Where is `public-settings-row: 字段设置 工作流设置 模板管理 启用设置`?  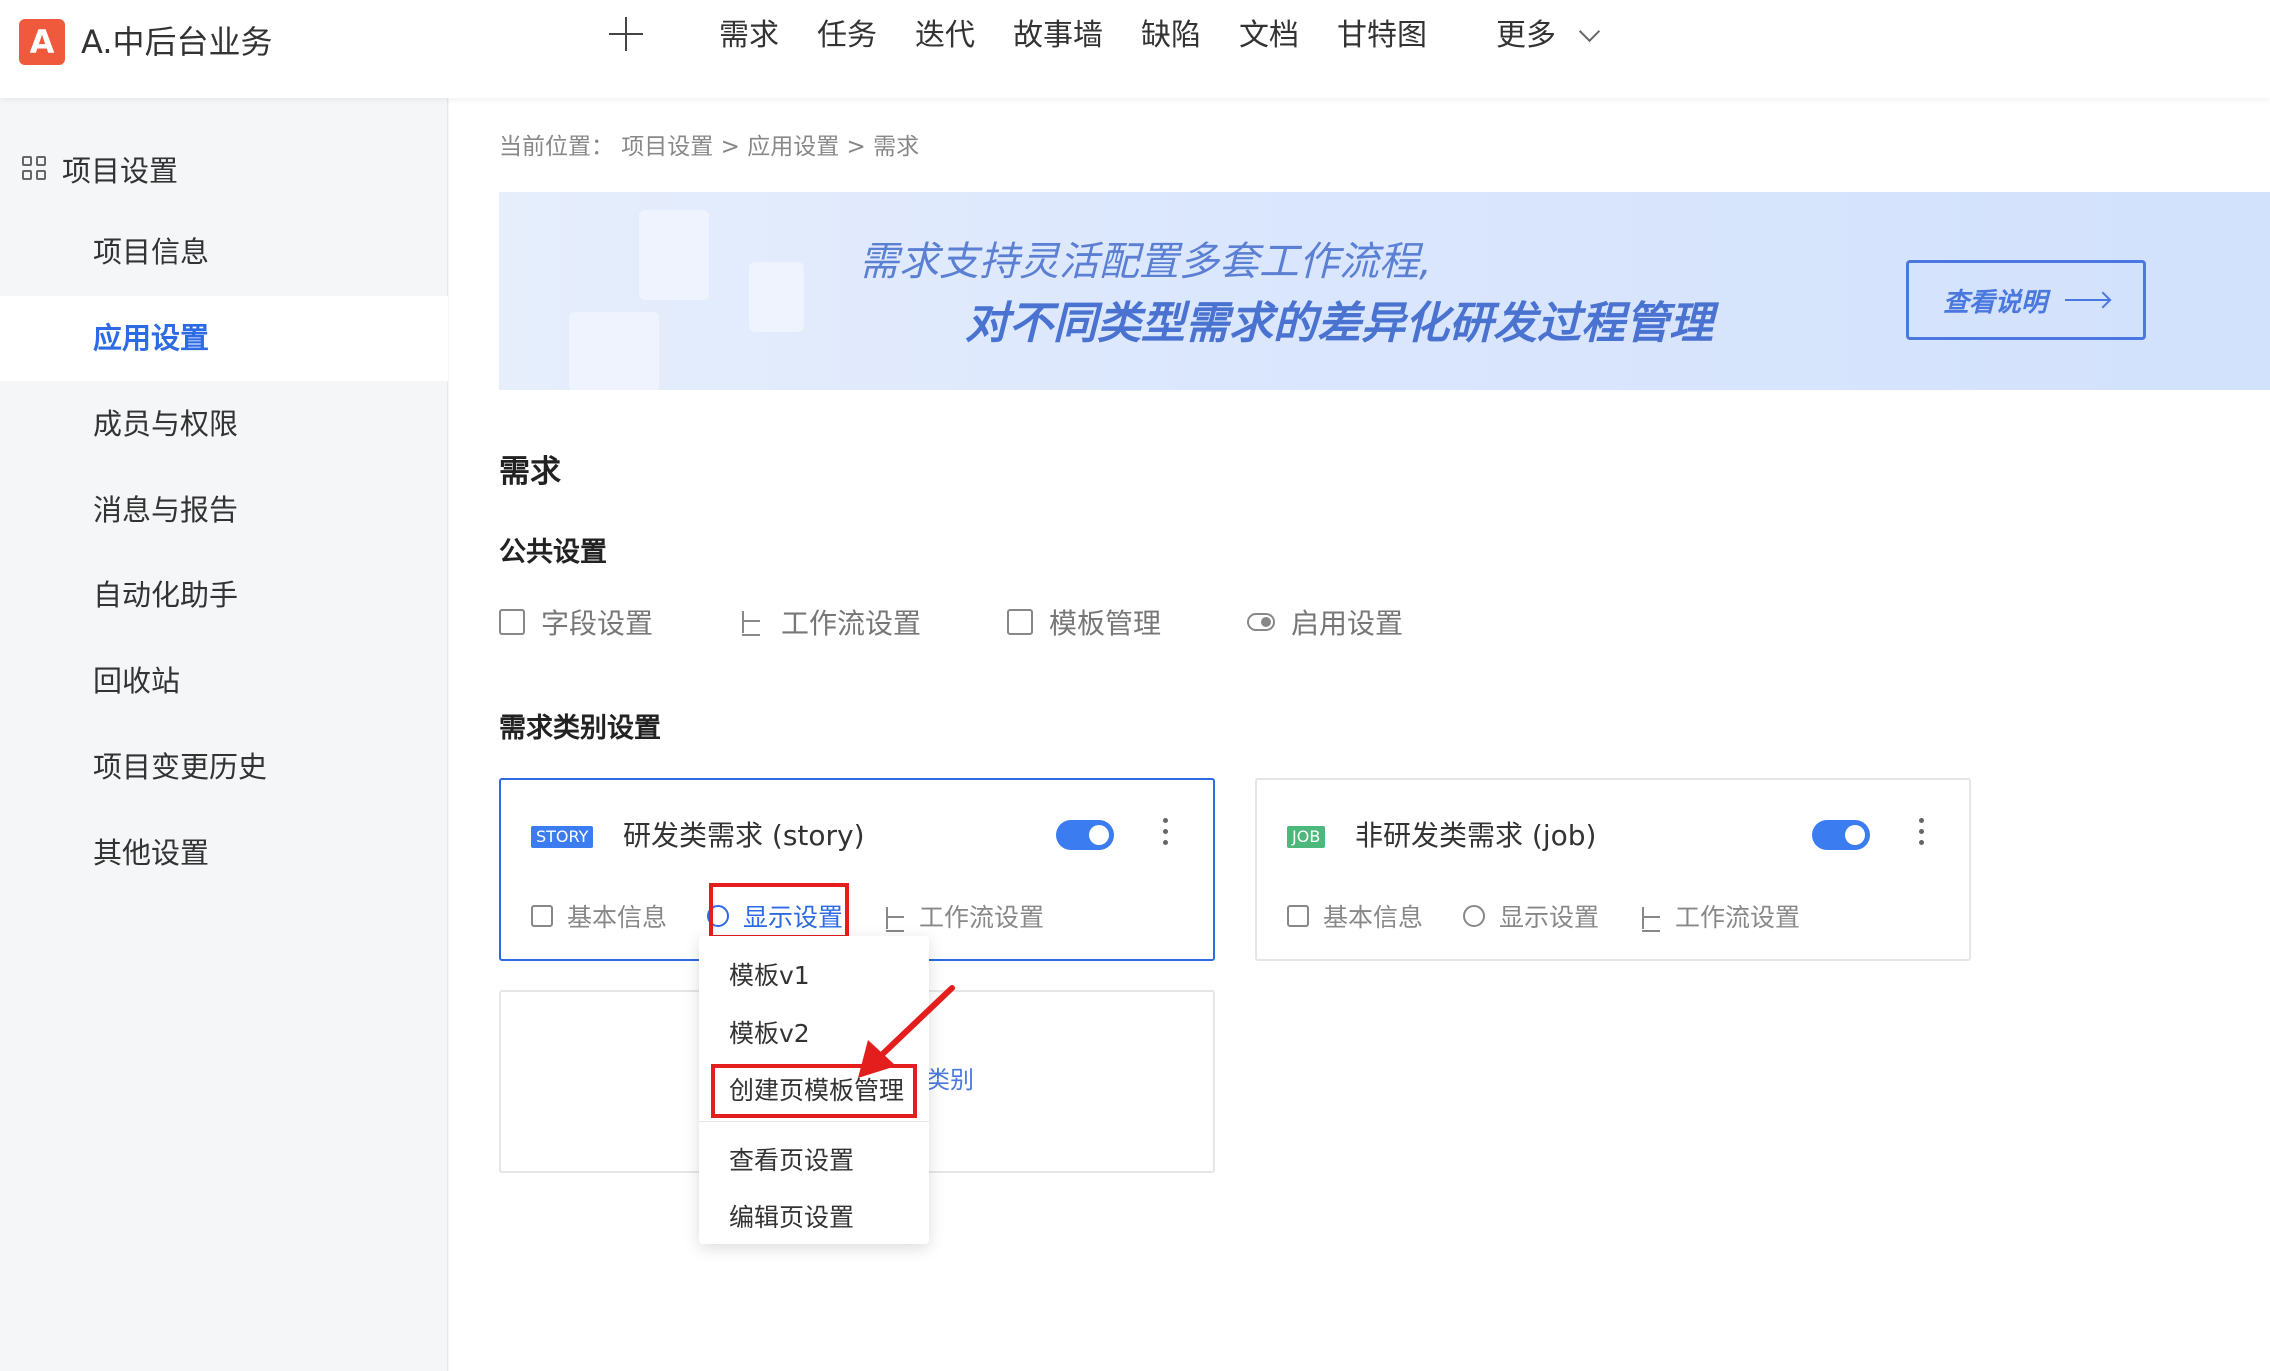 public-settings-row: 字段设置 工作流设置 模板管理 启用设置 is located at coordinates (994, 622).